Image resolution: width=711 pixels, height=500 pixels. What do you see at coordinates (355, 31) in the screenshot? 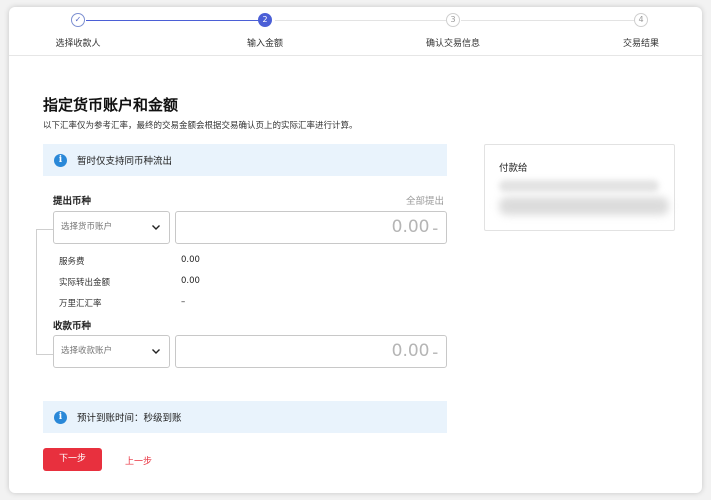
I see `progress-stepper: ✓ 选择收款人 2 输入金额 3 确认交易信息 4 交易结果` at bounding box center [355, 31].